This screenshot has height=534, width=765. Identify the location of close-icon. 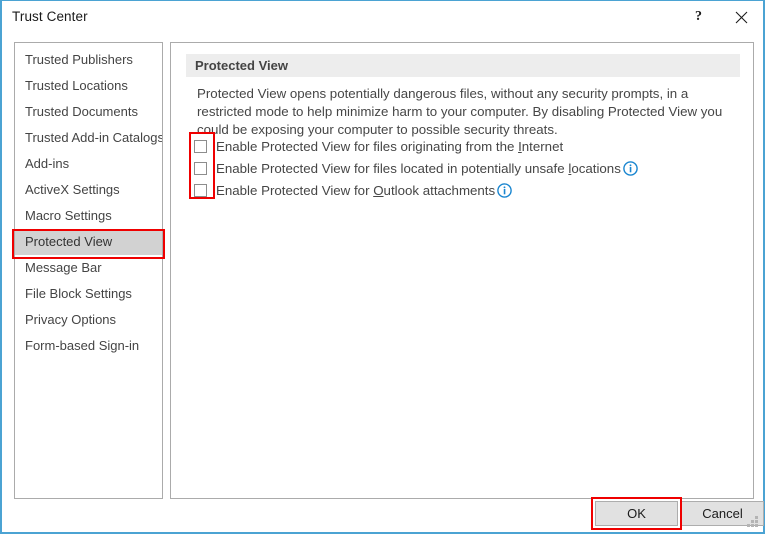
(741, 17).